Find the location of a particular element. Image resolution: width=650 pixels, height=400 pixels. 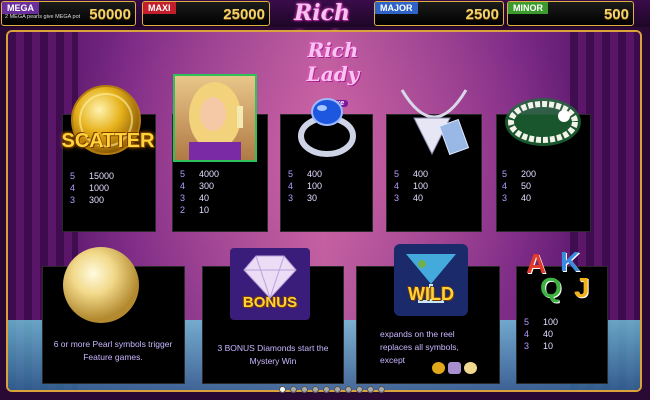

scatter-payouts: 5 15000 4 1000 3 300 is located at coordinates (92, 188).